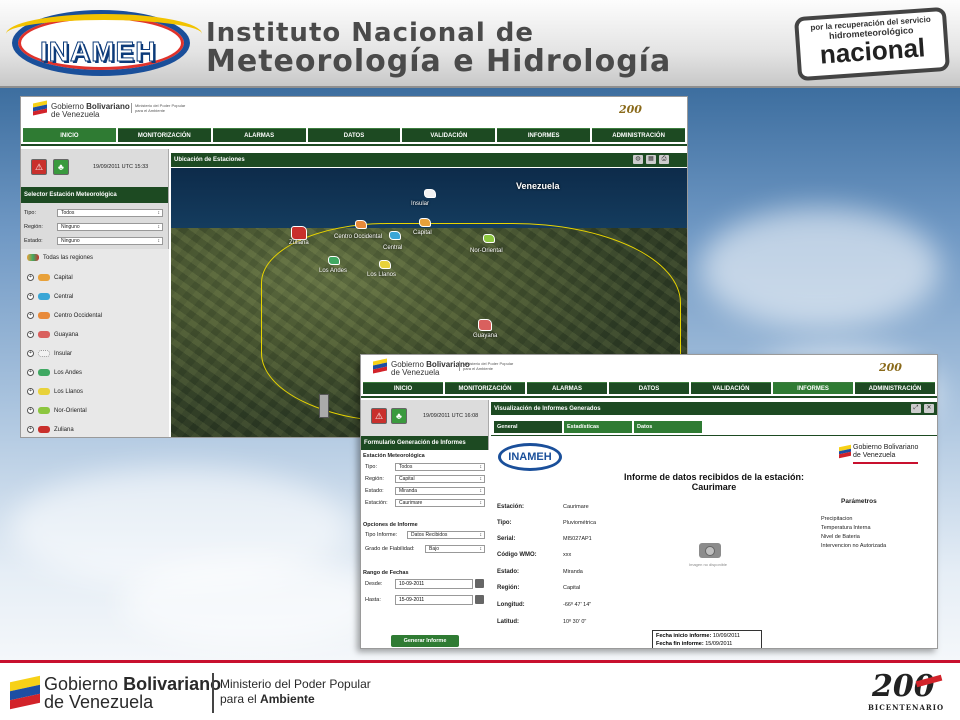  Describe the element at coordinates (50, 296) in the screenshot. I see `region-item: + Central` at that location.